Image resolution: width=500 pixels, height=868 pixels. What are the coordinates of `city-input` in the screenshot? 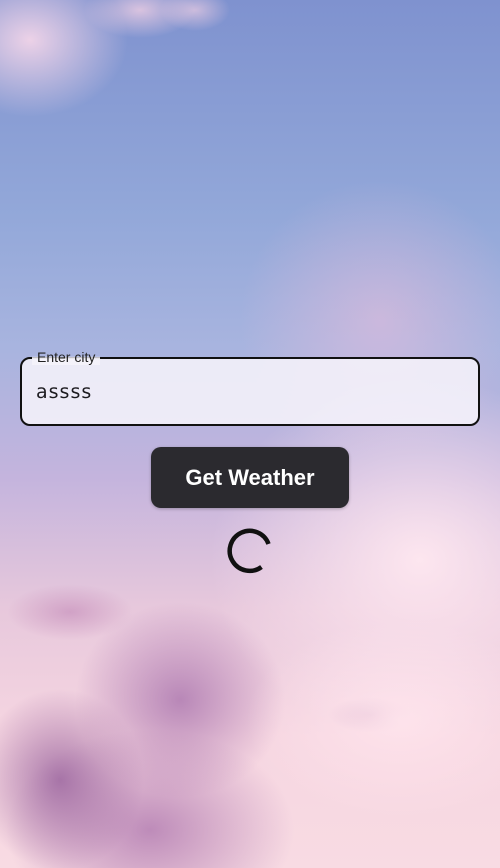 It's located at (246, 392).